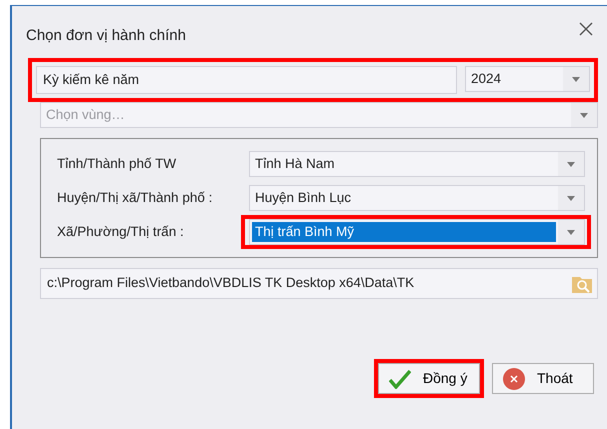 The width and height of the screenshot is (607, 429). What do you see at coordinates (586, 29) in the screenshot?
I see `close-icon` at bounding box center [586, 29].